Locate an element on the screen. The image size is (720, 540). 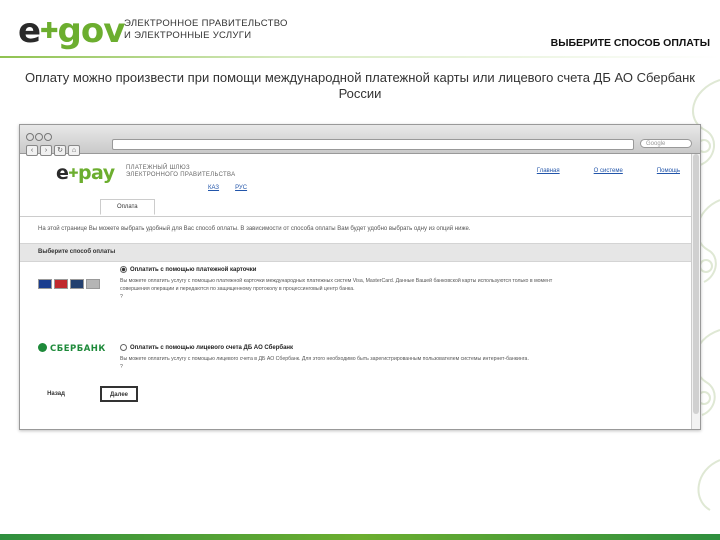
language-switcher: КАЗ РУС is located at coordinates (235, 188).